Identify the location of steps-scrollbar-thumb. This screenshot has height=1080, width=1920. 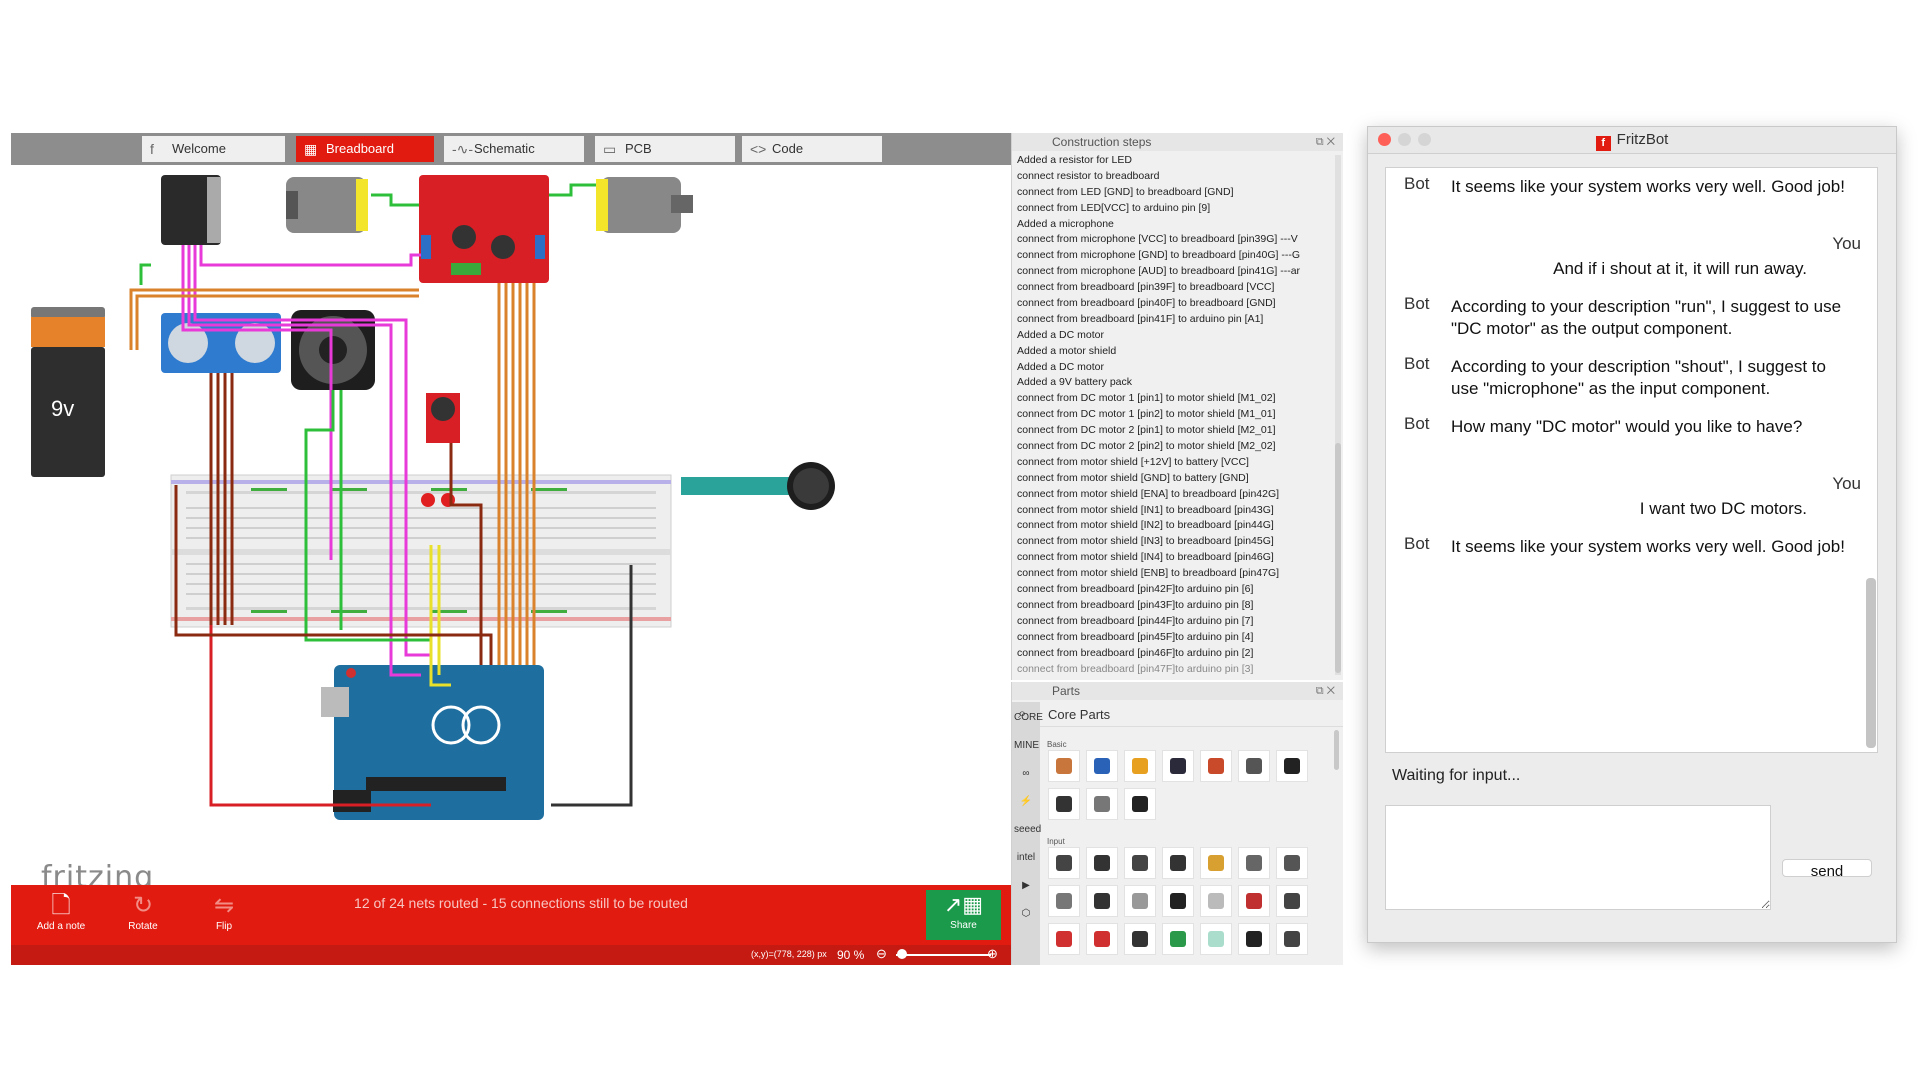
(1338, 558).